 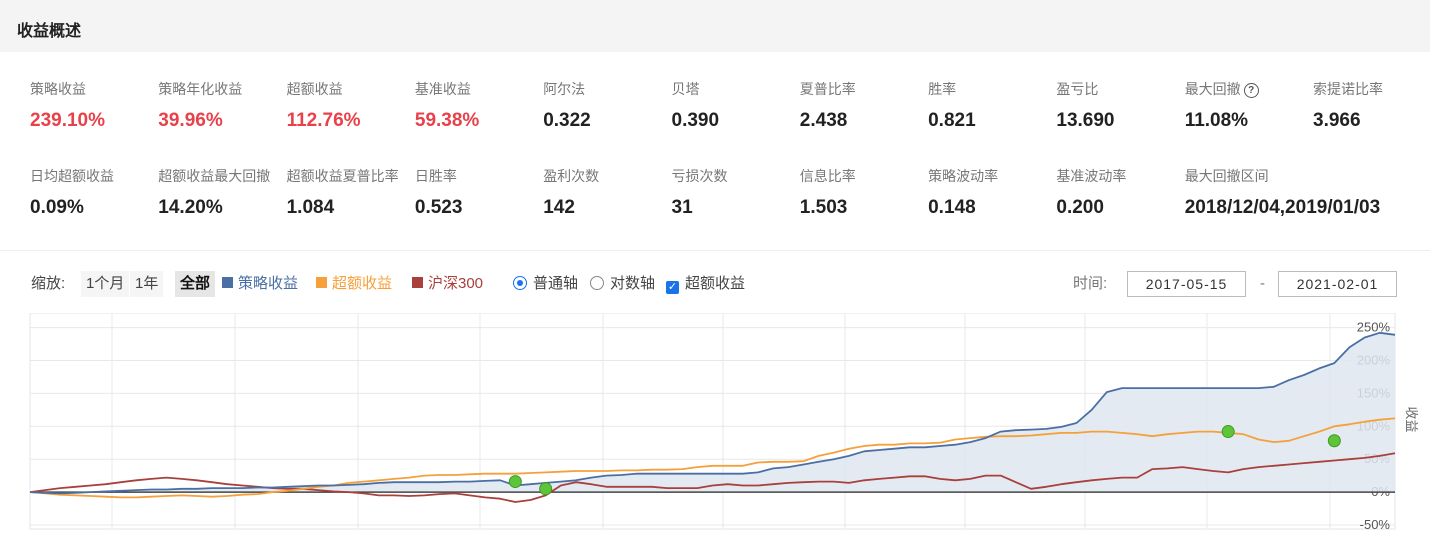 I want to click on metric-label: 策略波动率, so click(x=992, y=176).